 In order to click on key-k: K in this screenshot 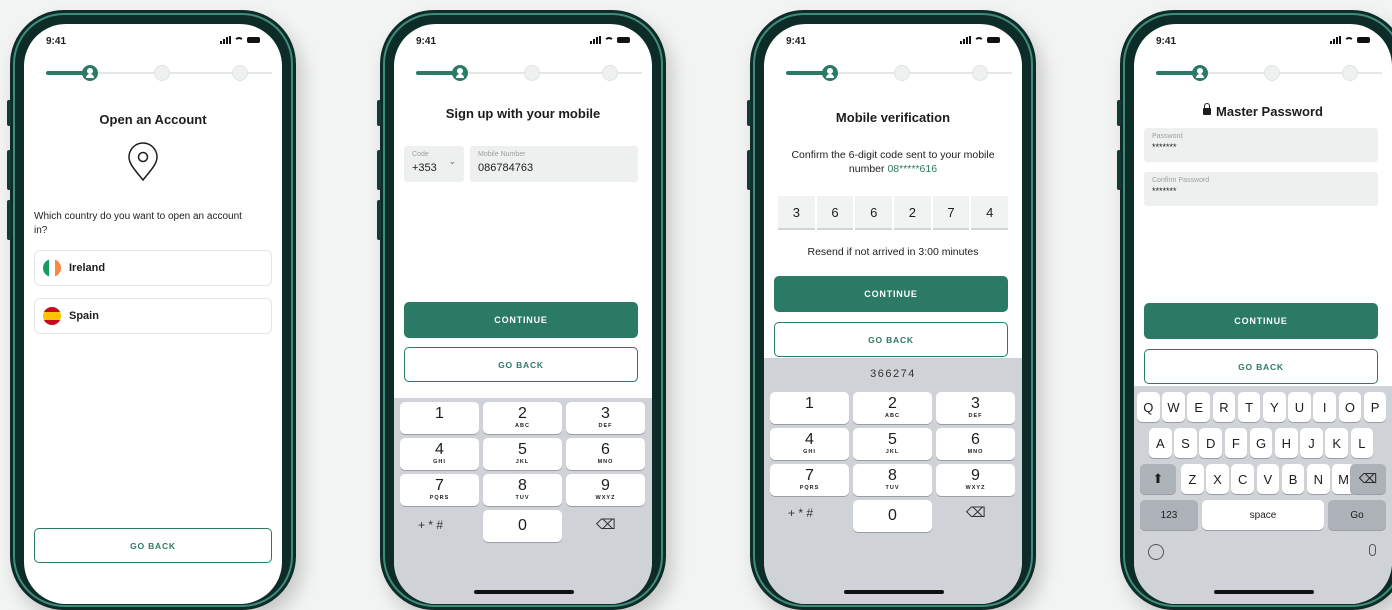, I will do `click(1336, 443)`.